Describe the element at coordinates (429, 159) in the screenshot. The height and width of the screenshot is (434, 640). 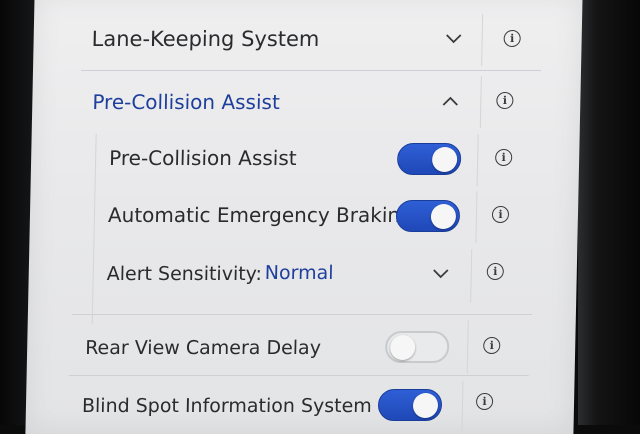
I see `pre-collision-assist-toggle` at that location.